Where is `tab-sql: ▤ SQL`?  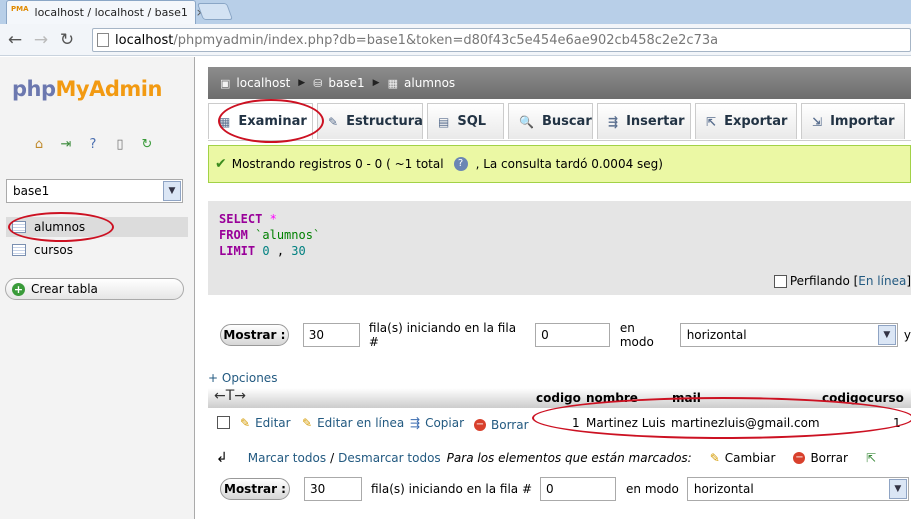 tab-sql: ▤ SQL is located at coordinates (465, 121).